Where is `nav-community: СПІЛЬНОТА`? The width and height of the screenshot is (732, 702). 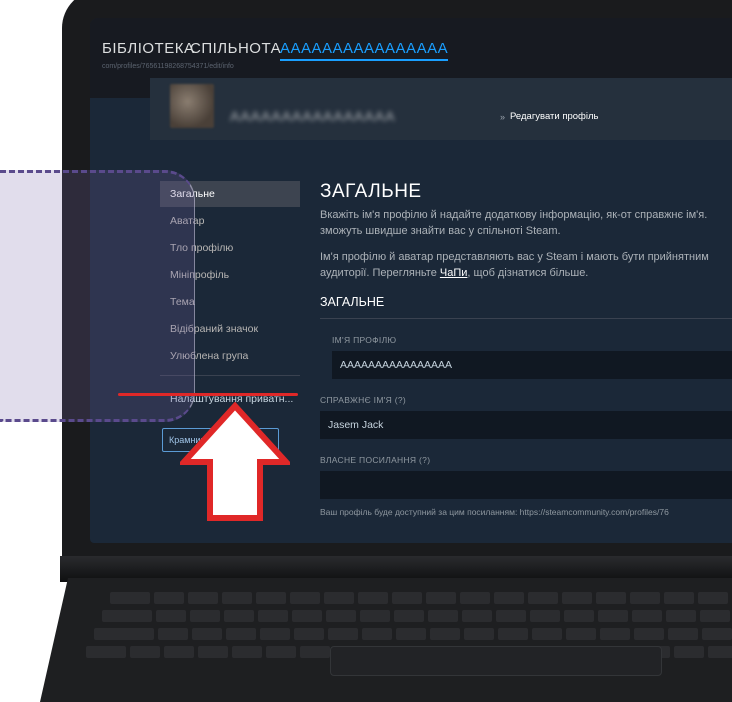 nav-community: СПІЛЬНОТА is located at coordinates (235, 48).